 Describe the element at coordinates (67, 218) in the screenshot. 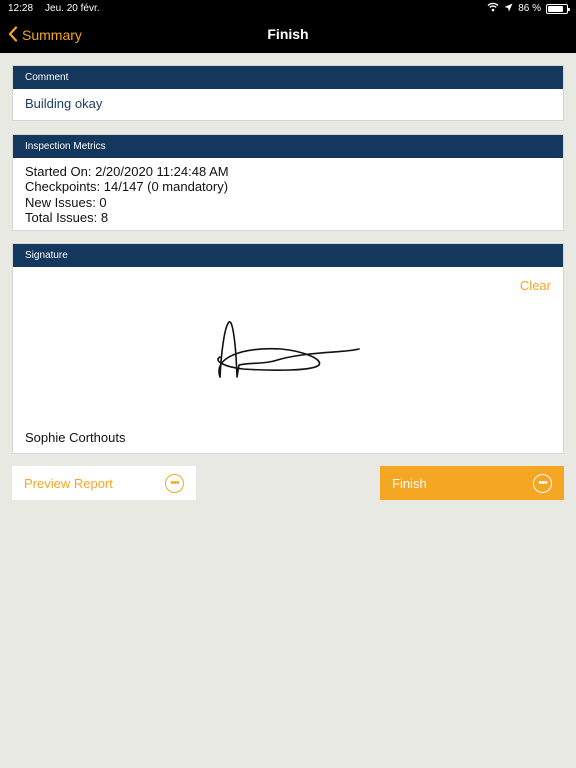

I see `metric-total-issues: Total Issues: 8` at that location.